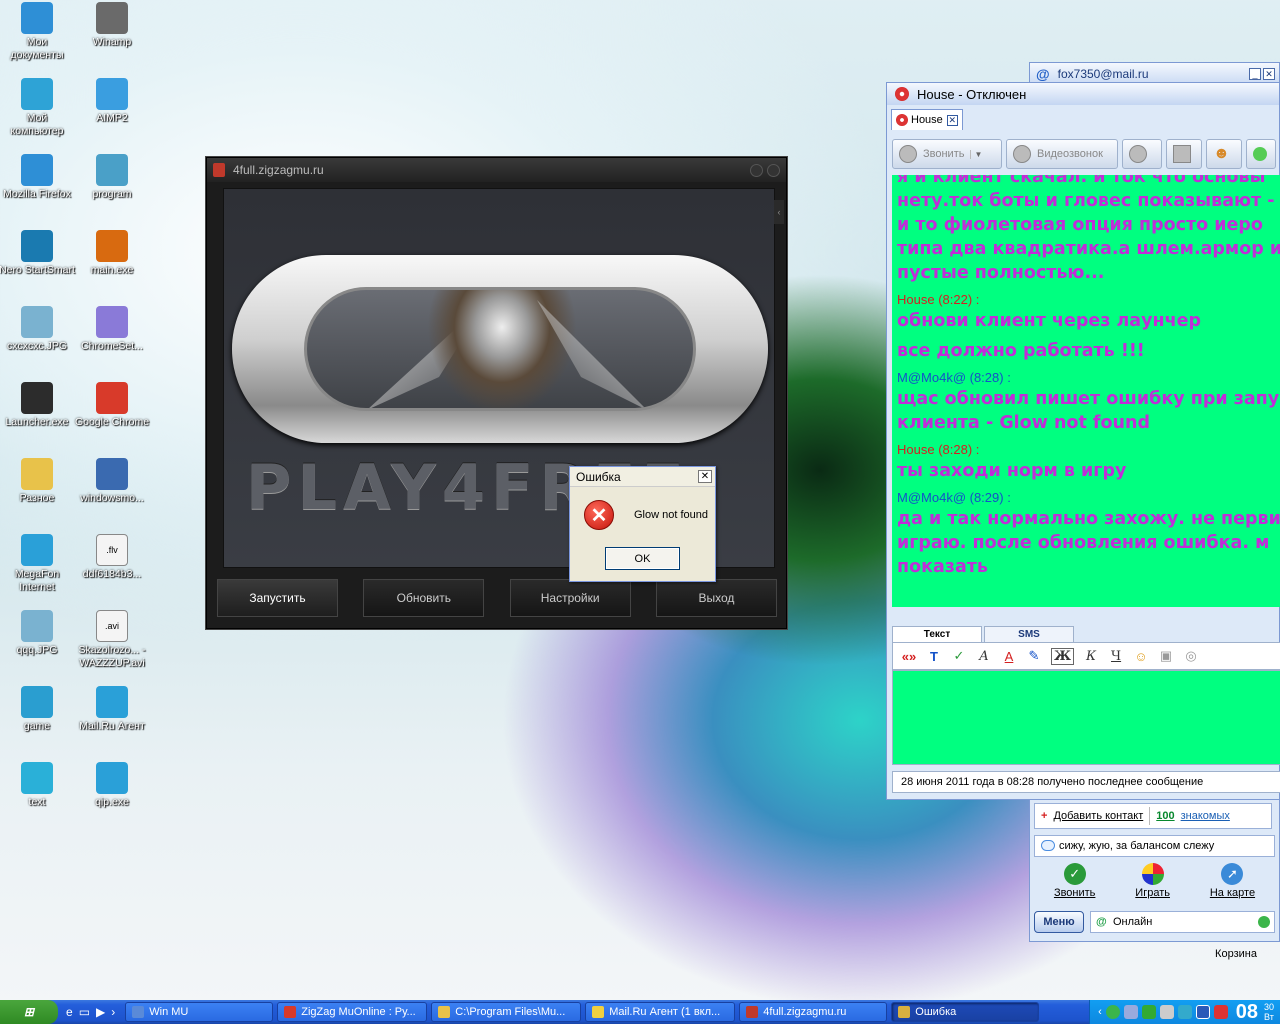 The image size is (1280, 1024). I want to click on ie-icon: e, so click(69, 1012).